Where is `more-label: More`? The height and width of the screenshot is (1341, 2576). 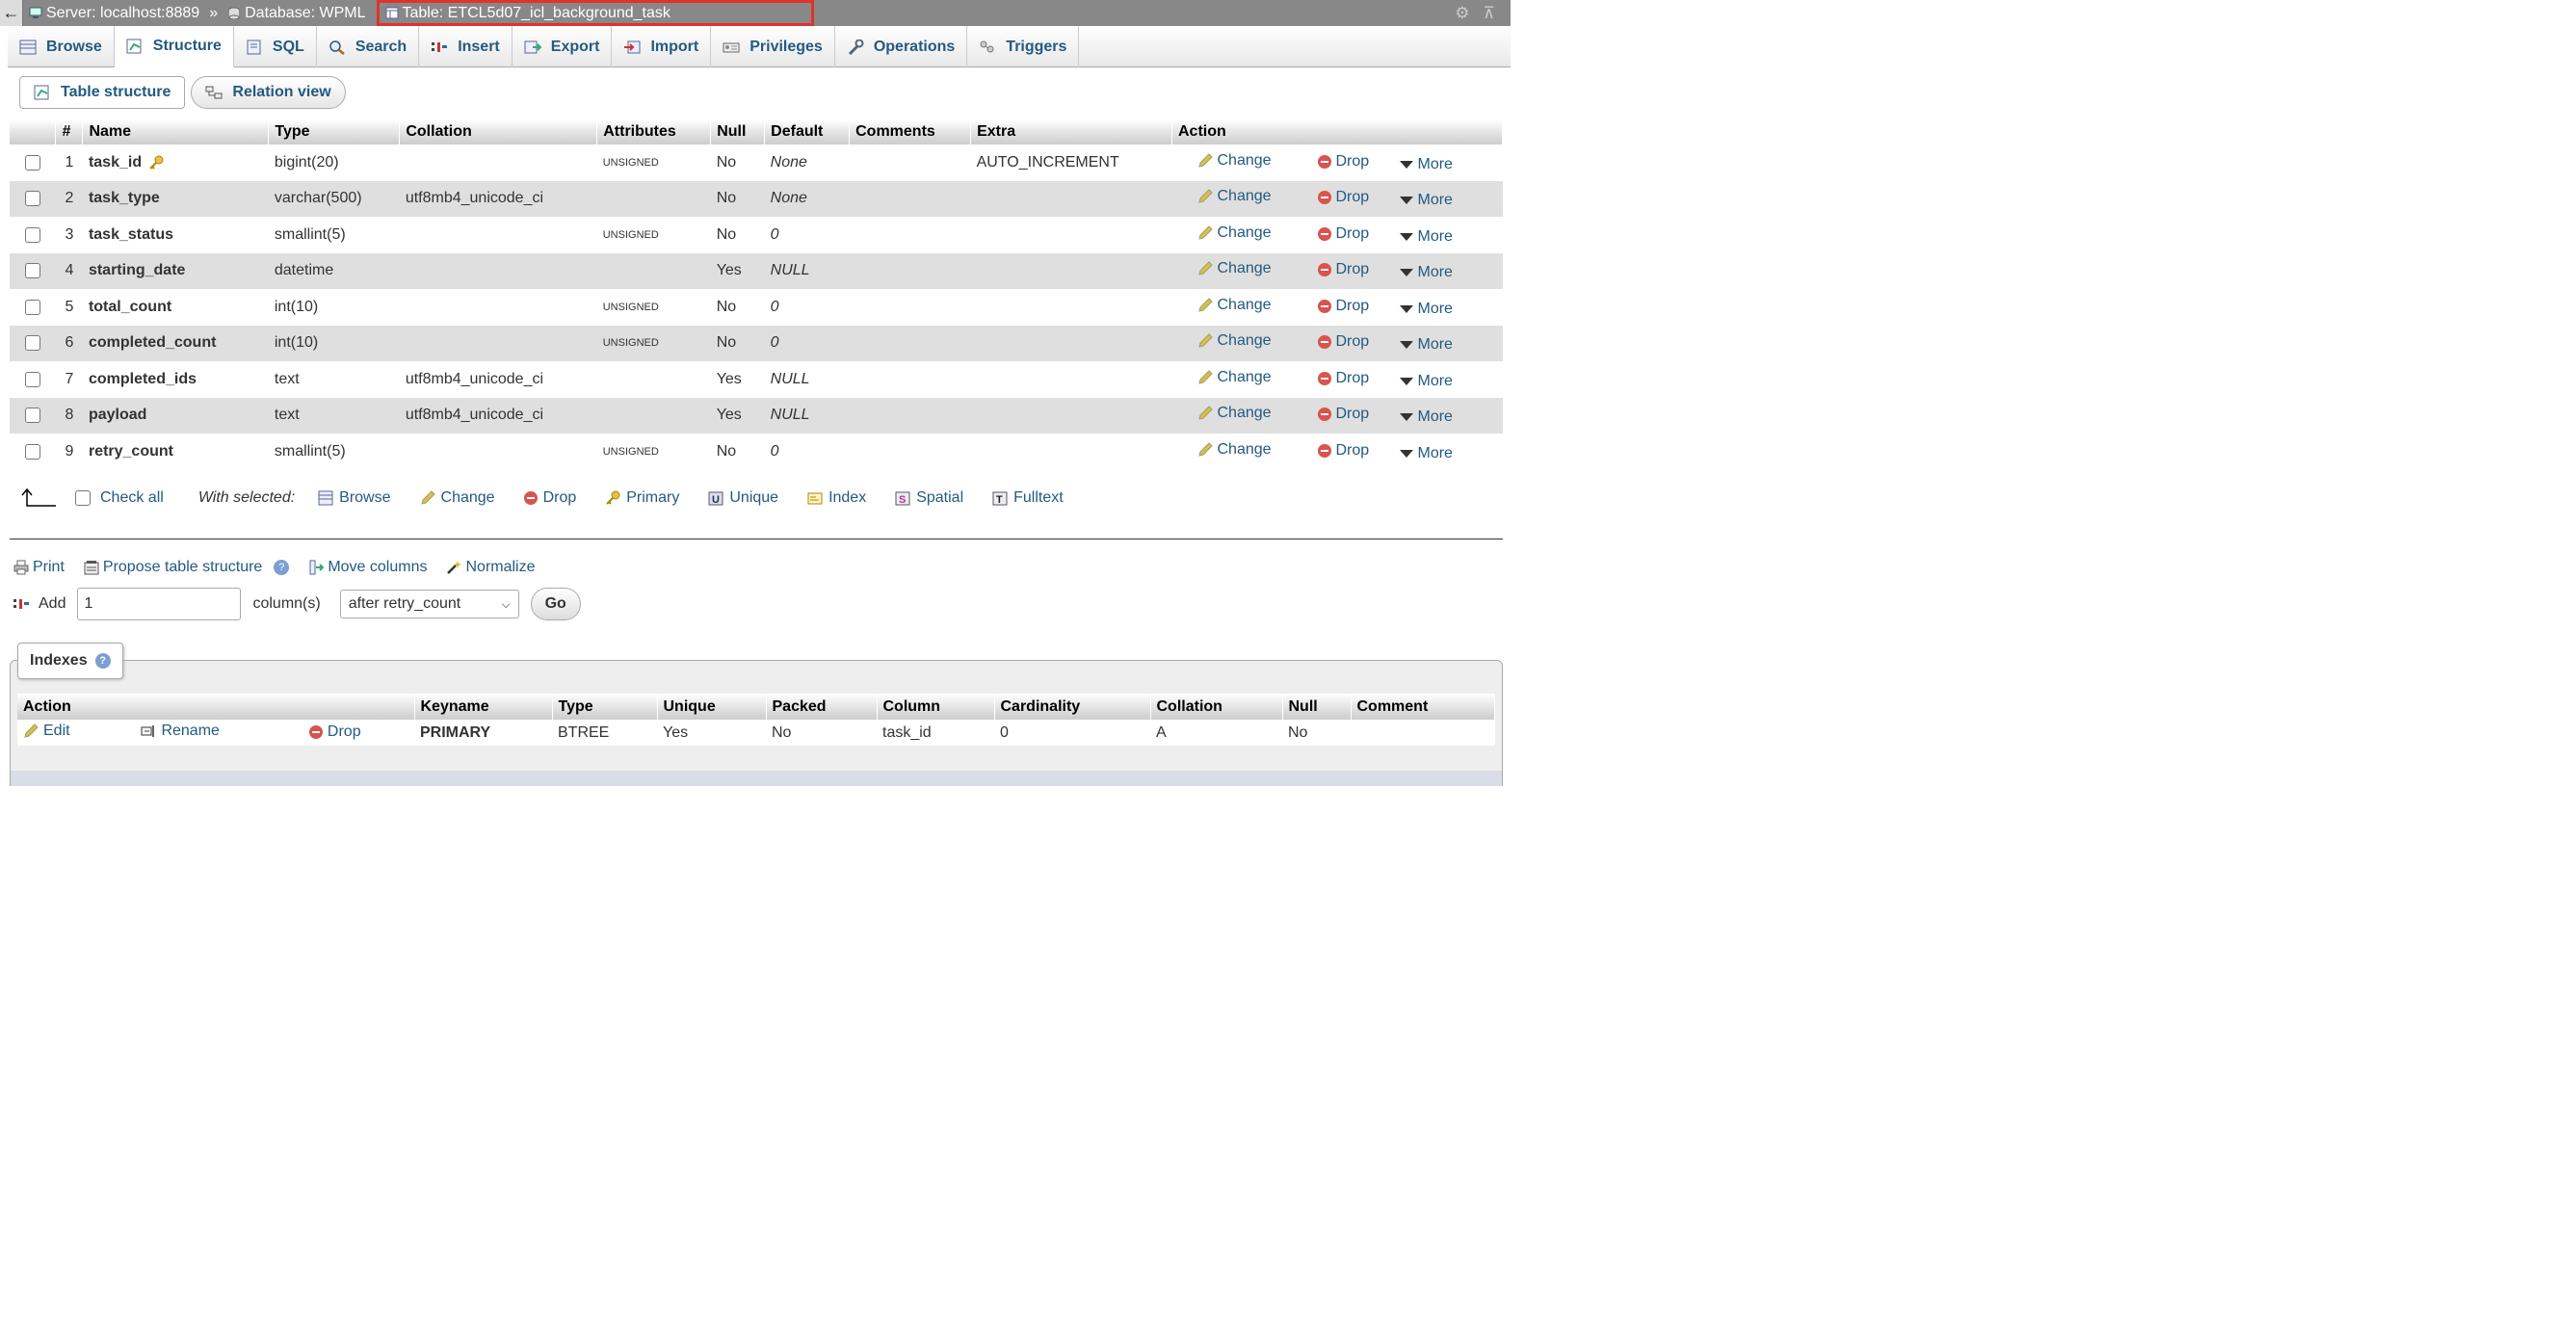
more-label: More is located at coordinates (1435, 345).